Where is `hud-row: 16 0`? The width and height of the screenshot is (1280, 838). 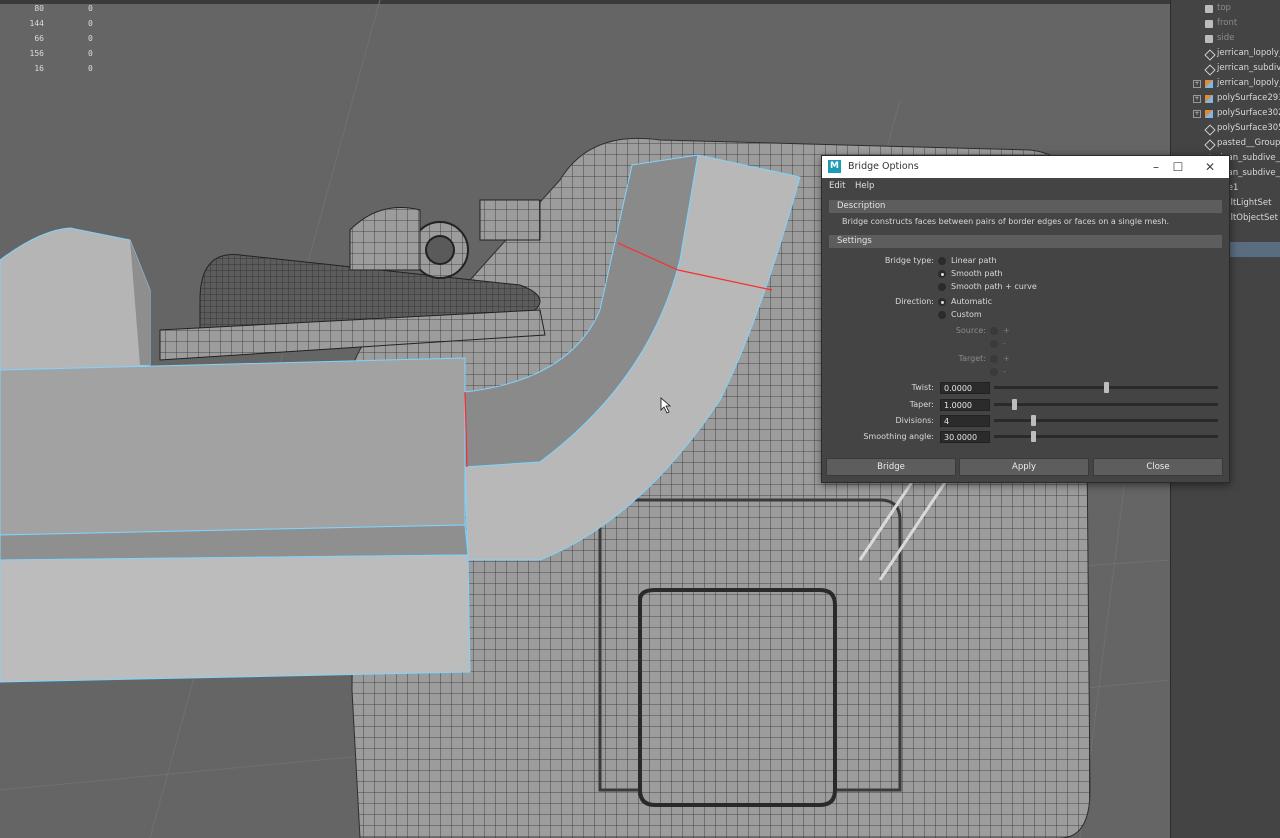
hud-row: 16 0 is located at coordinates (60, 70).